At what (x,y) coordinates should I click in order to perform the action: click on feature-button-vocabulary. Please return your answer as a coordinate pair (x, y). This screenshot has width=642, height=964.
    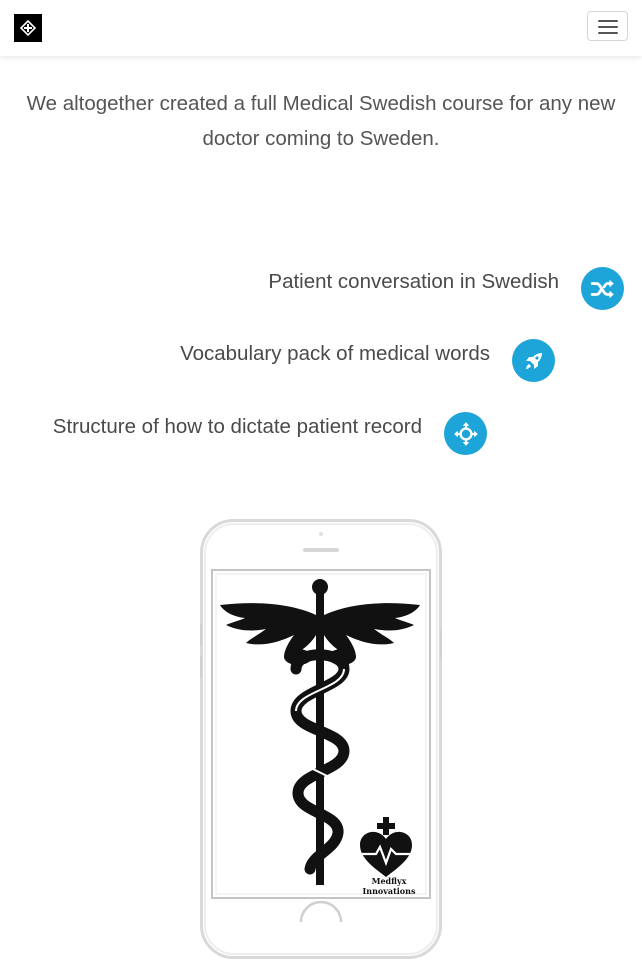
    Looking at the image, I should click on (533, 360).